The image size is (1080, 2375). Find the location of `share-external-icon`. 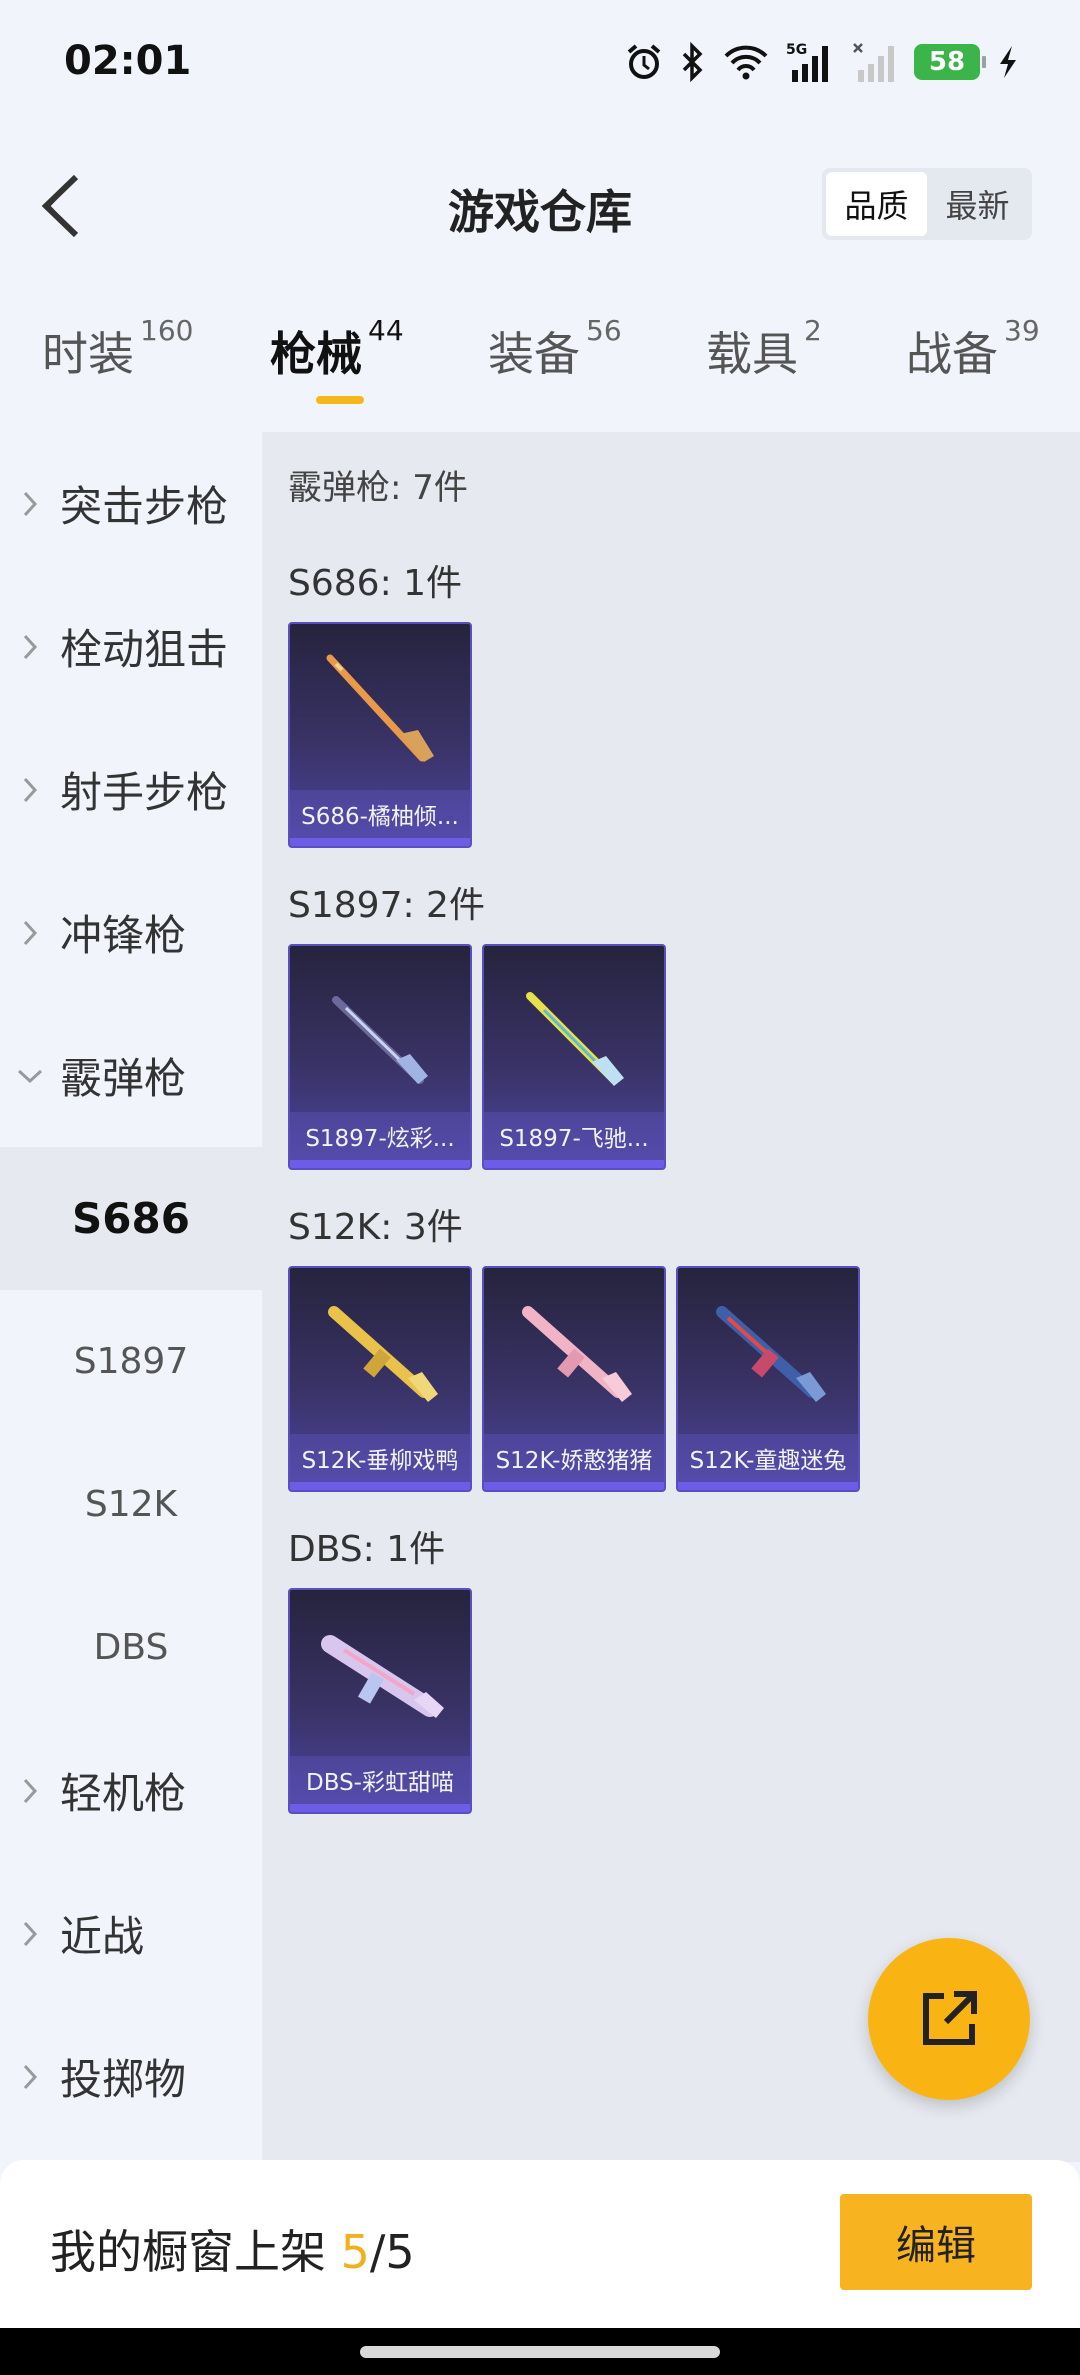

share-external-icon is located at coordinates (950, 2018).